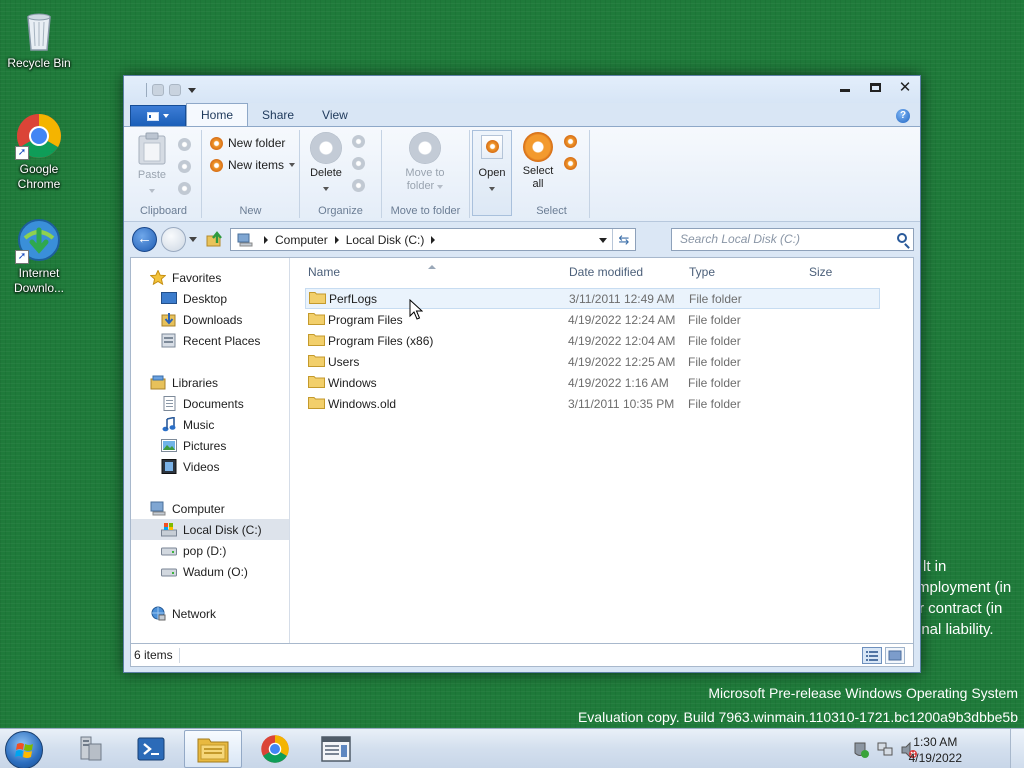 This screenshot has width=1024, height=768. Describe the element at coordinates (622, 320) in the screenshot. I see `file-date: 4/19/2022 12:24 AM` at that location.